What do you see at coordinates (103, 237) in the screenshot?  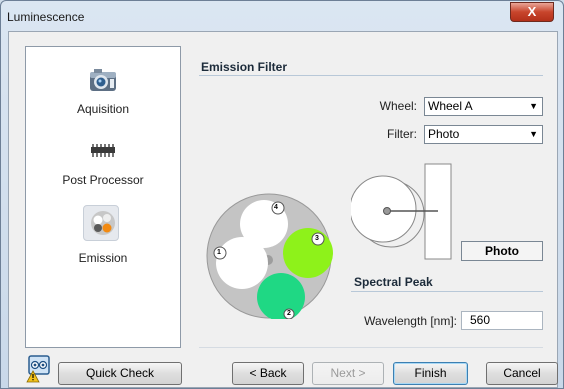 I see `nav-item-emission: Emission` at bounding box center [103, 237].